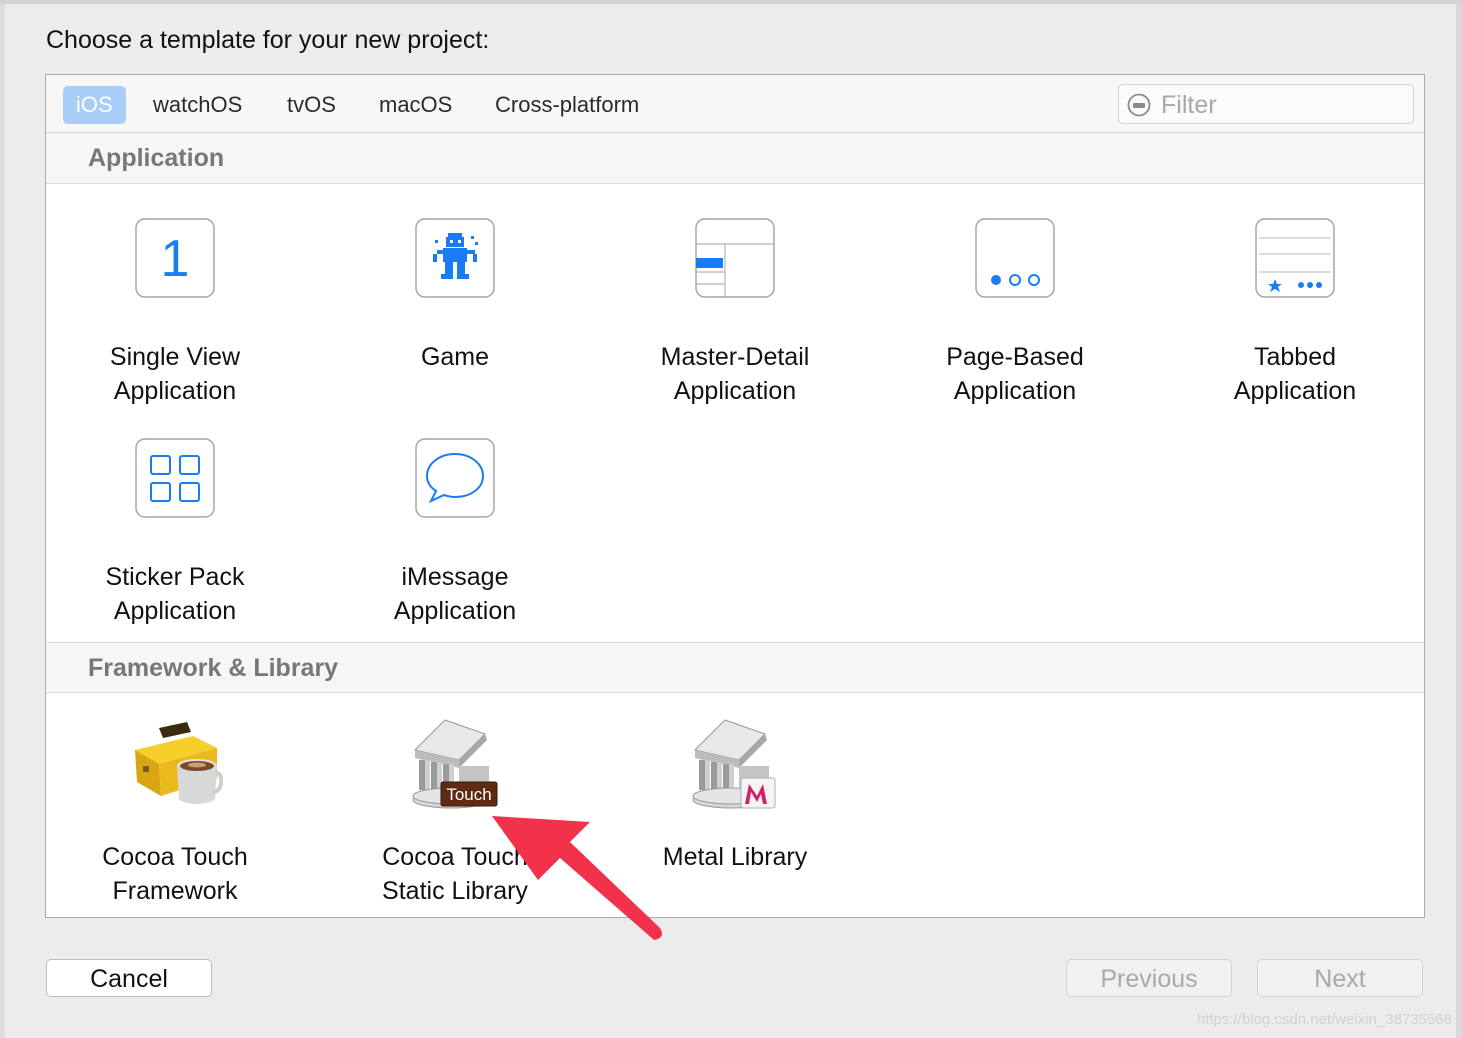 The width and height of the screenshot is (1462, 1038). I want to click on next-button: Next, so click(1340, 978).